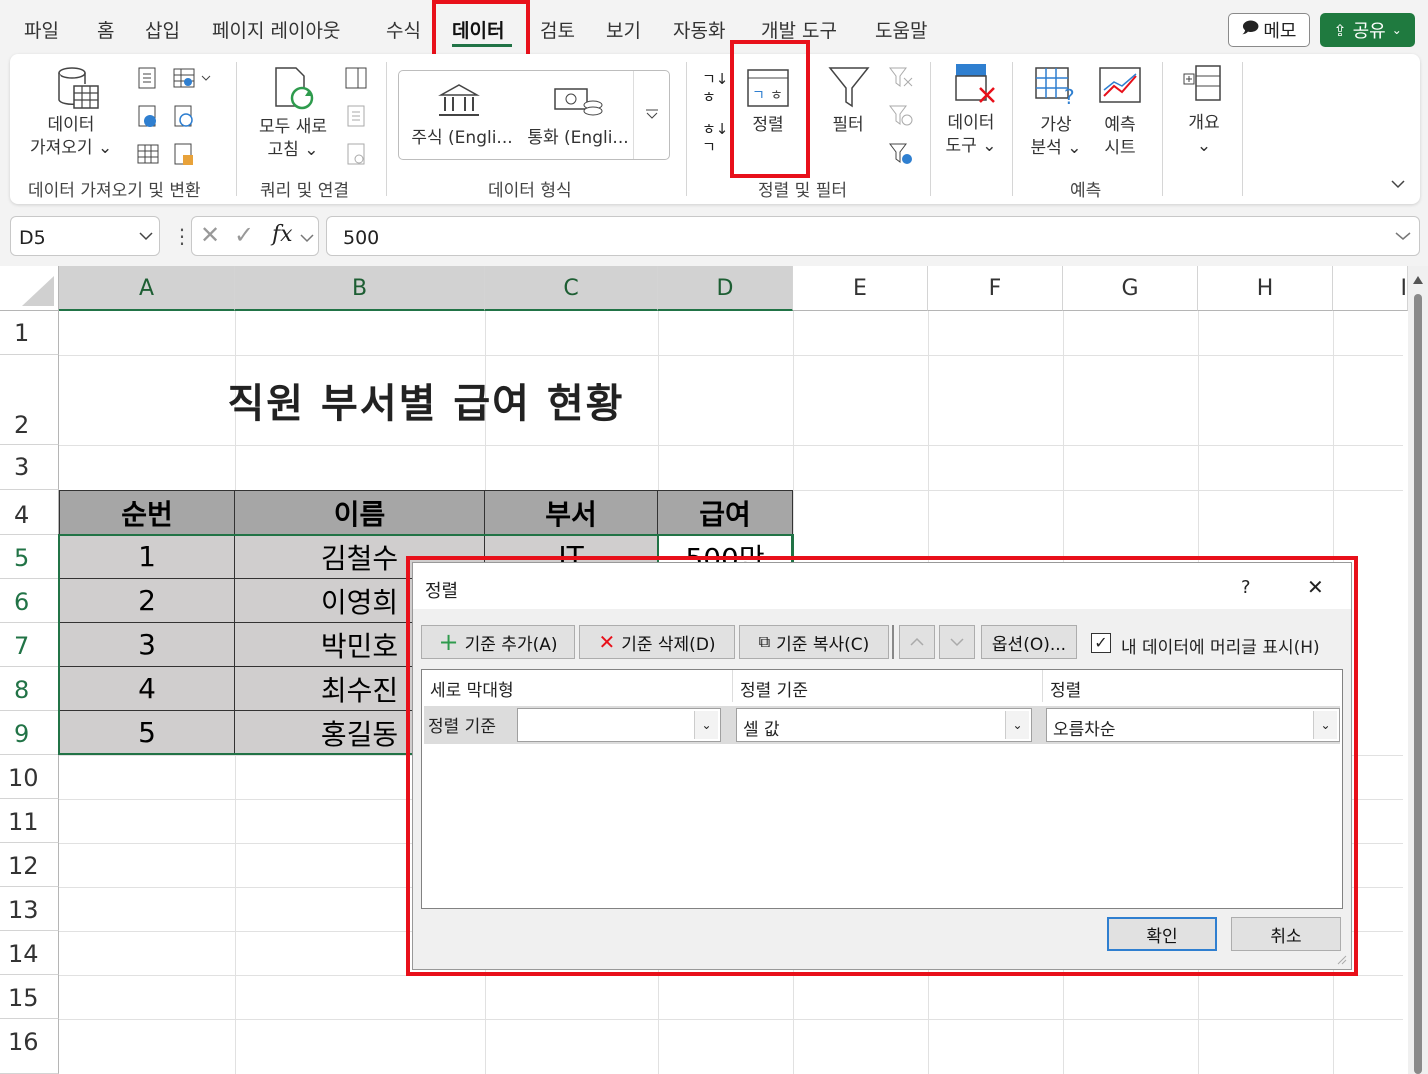 This screenshot has height=1074, width=1428. What do you see at coordinates (1396, 30) in the screenshot?
I see `chevron-down-icon: ⌄` at bounding box center [1396, 30].